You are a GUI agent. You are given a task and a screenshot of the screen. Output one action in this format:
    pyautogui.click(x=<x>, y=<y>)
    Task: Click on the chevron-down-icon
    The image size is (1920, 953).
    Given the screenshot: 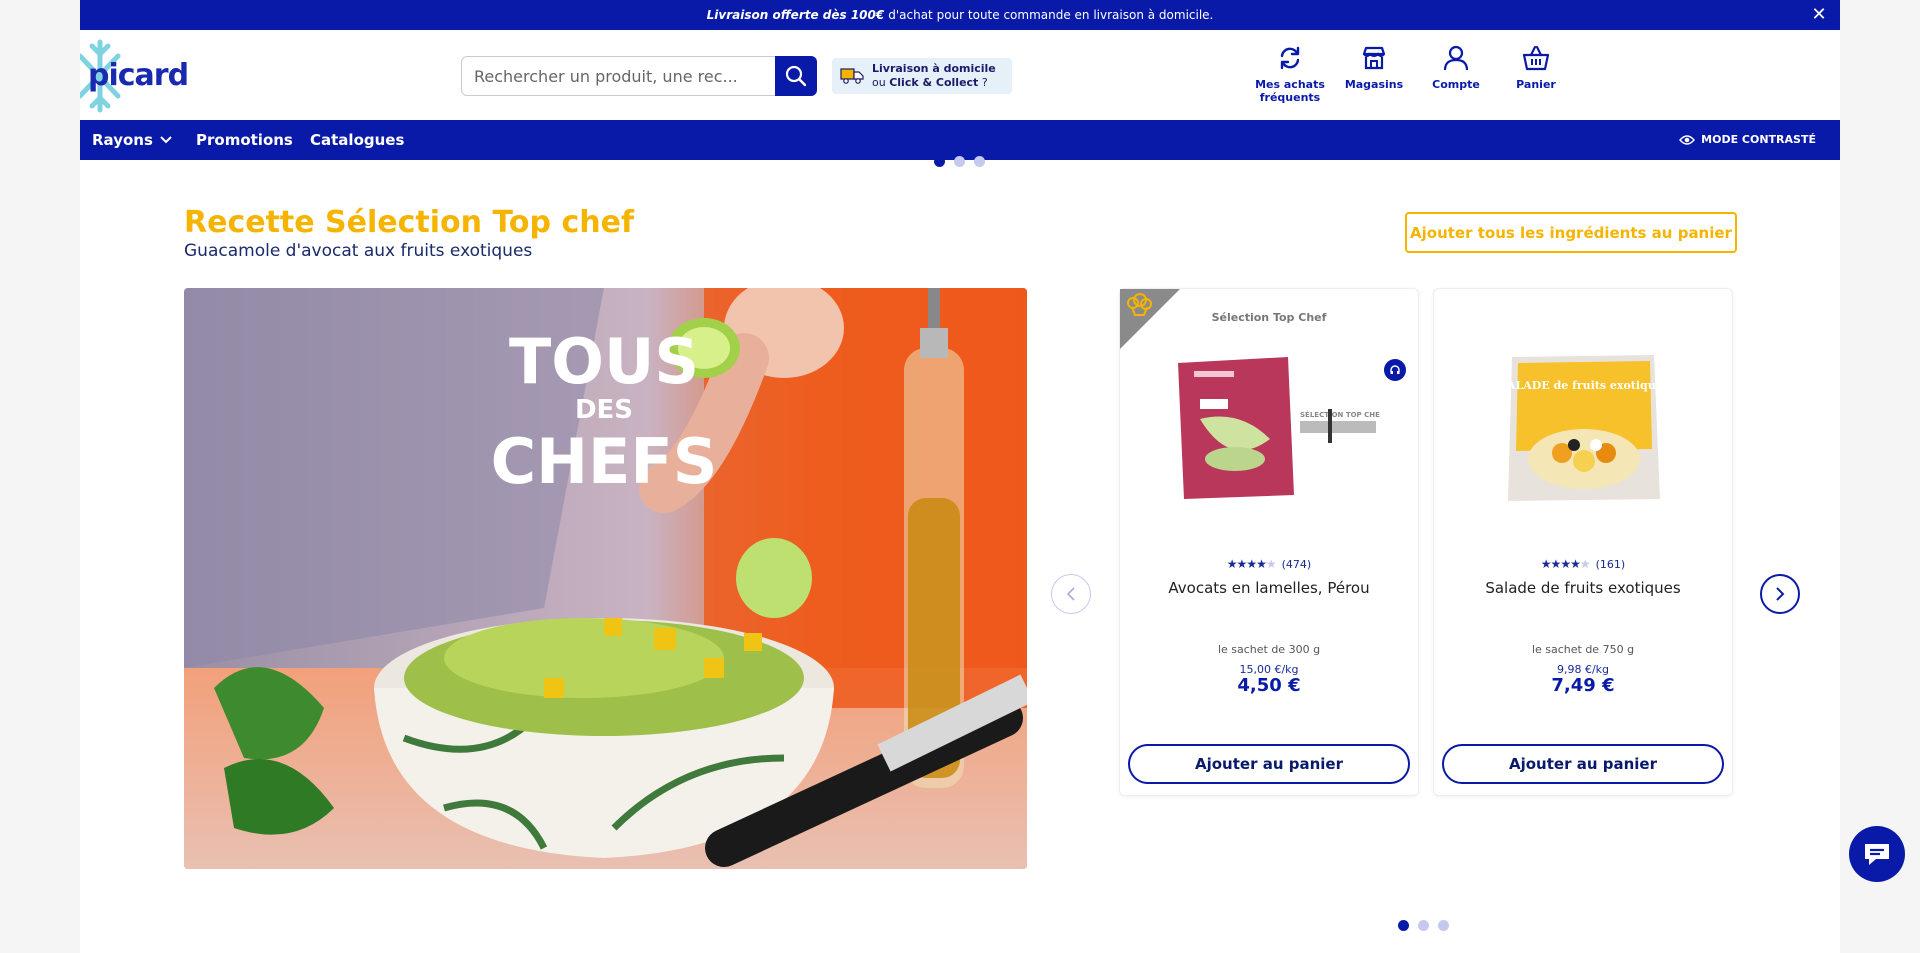 What is the action you would take?
    pyautogui.click(x=166, y=140)
    